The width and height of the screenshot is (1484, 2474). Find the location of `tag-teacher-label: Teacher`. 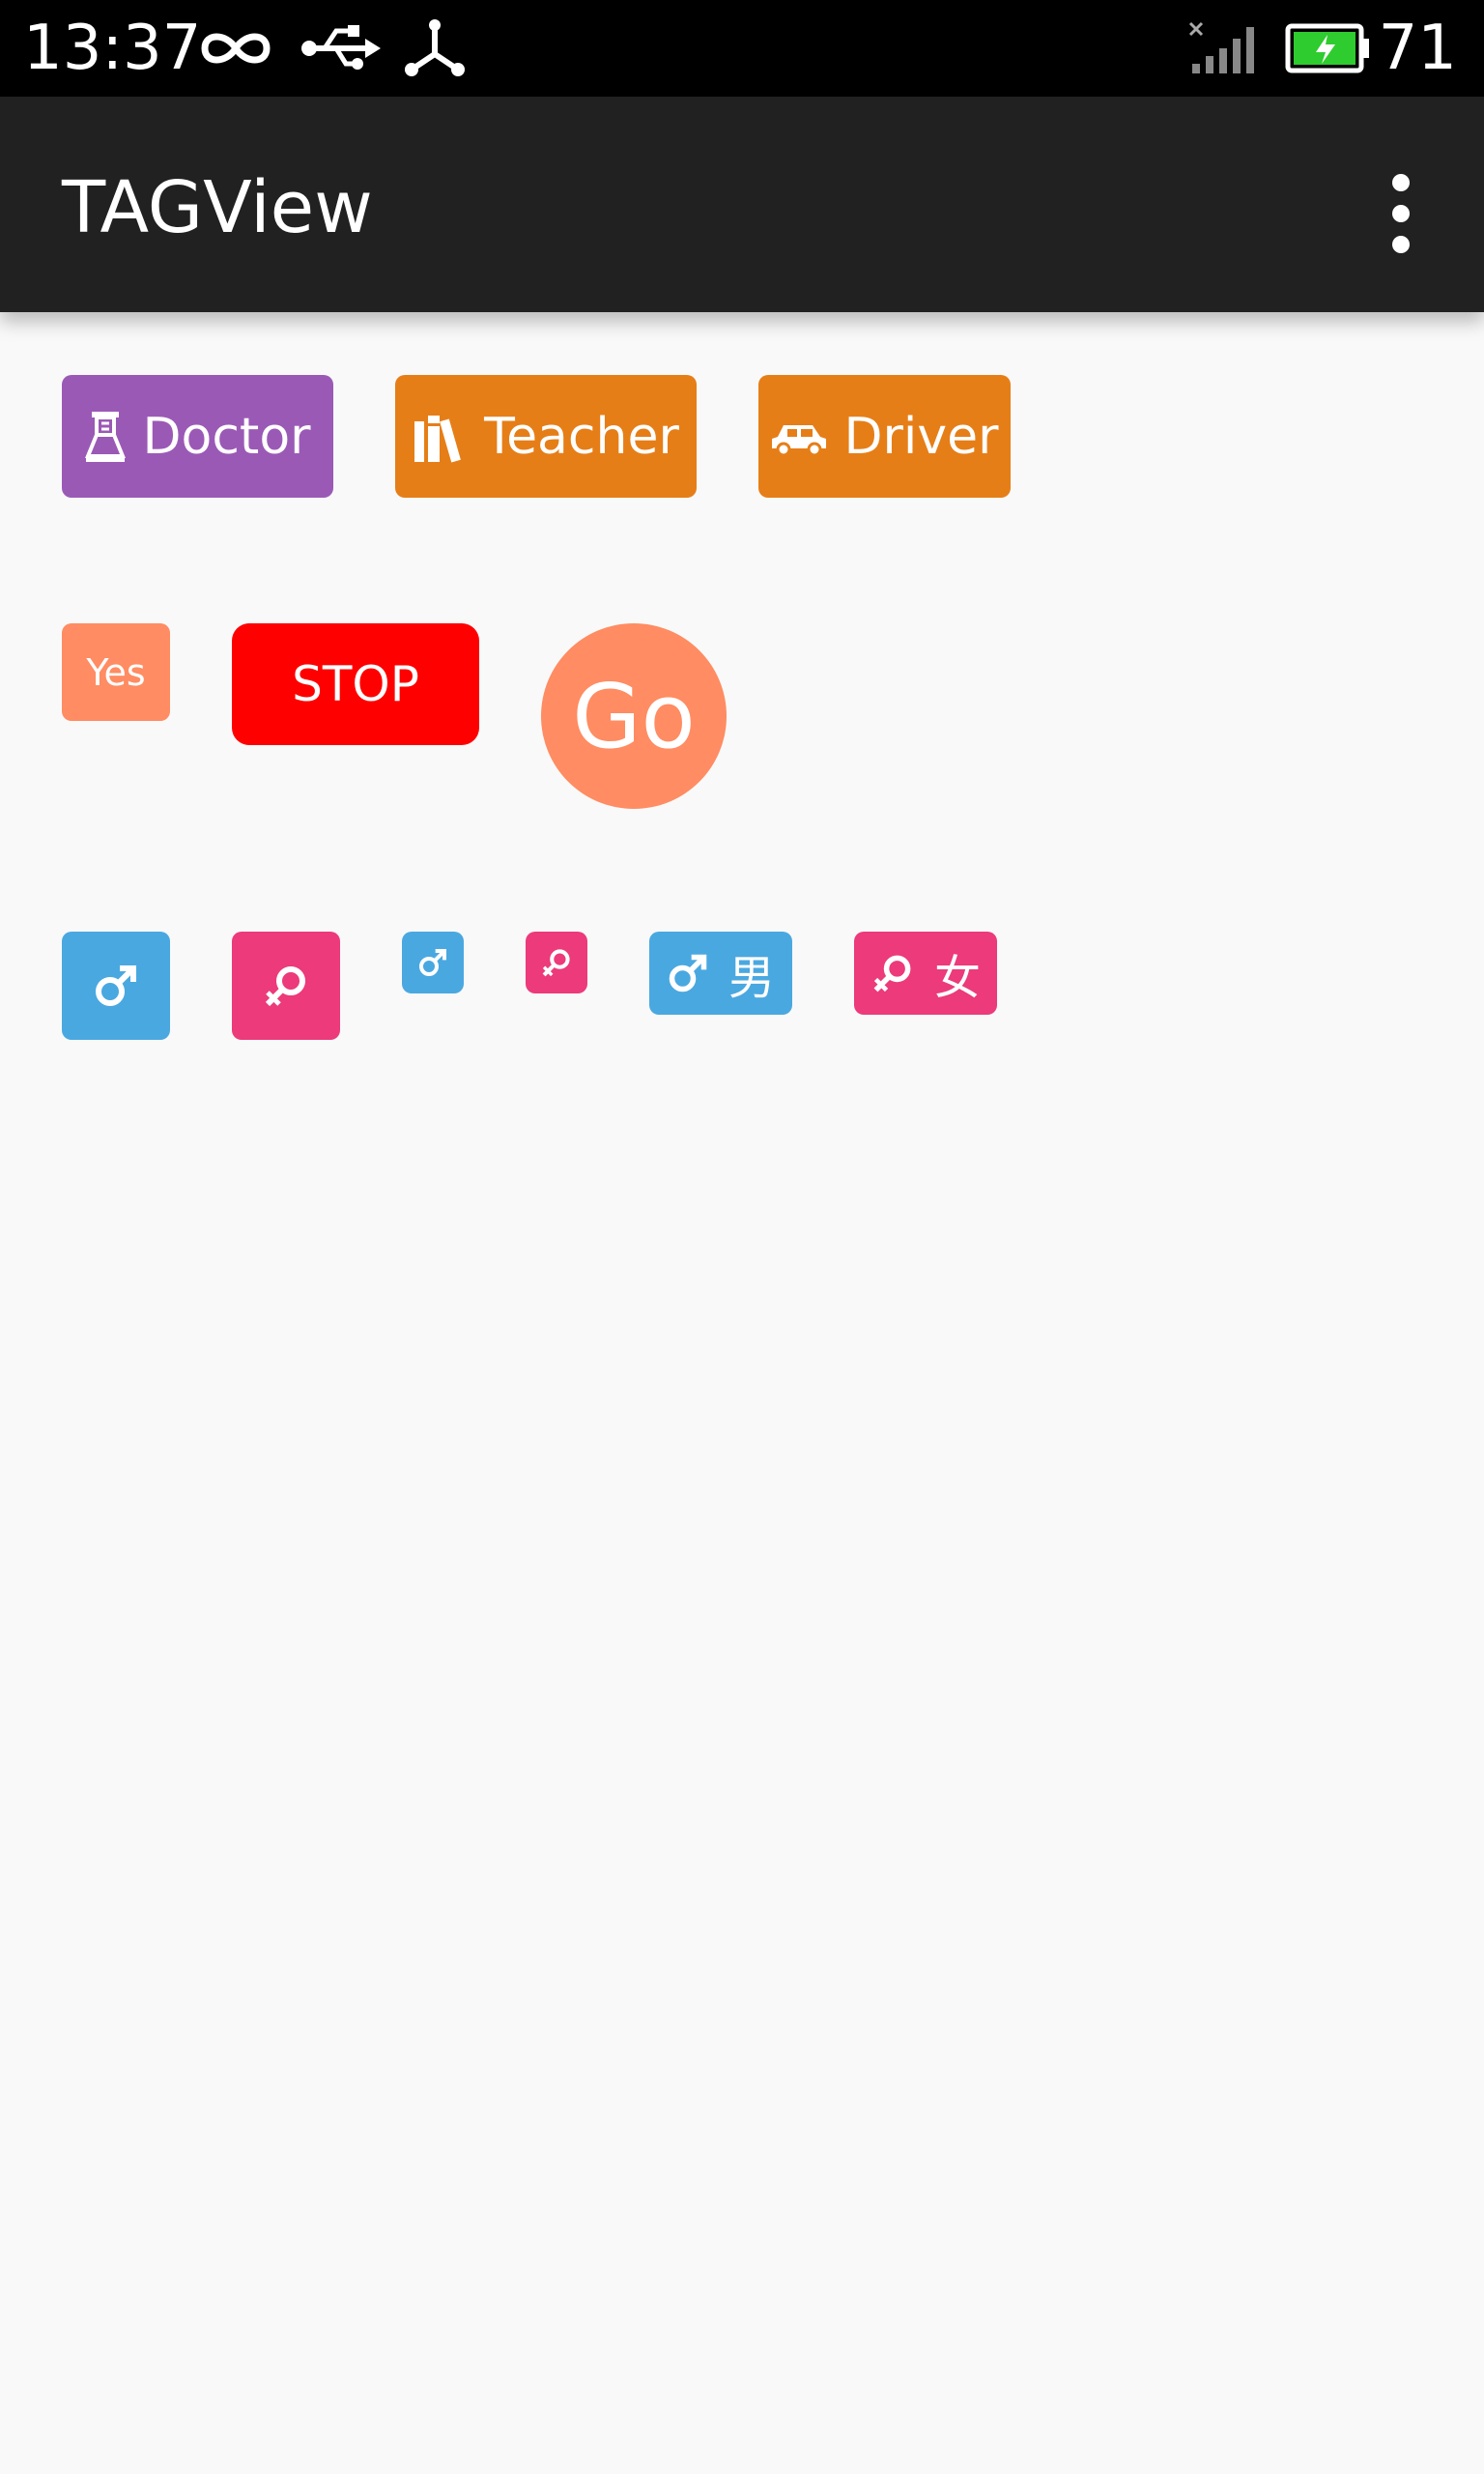

tag-teacher-label: Teacher is located at coordinates (582, 436).